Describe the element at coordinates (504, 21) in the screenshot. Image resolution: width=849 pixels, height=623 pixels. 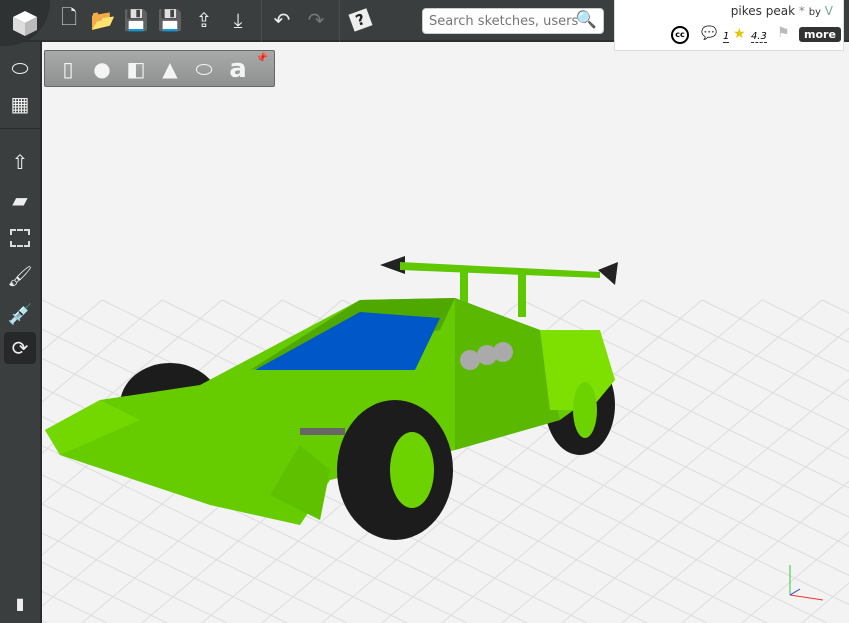
I see `search-input` at that location.